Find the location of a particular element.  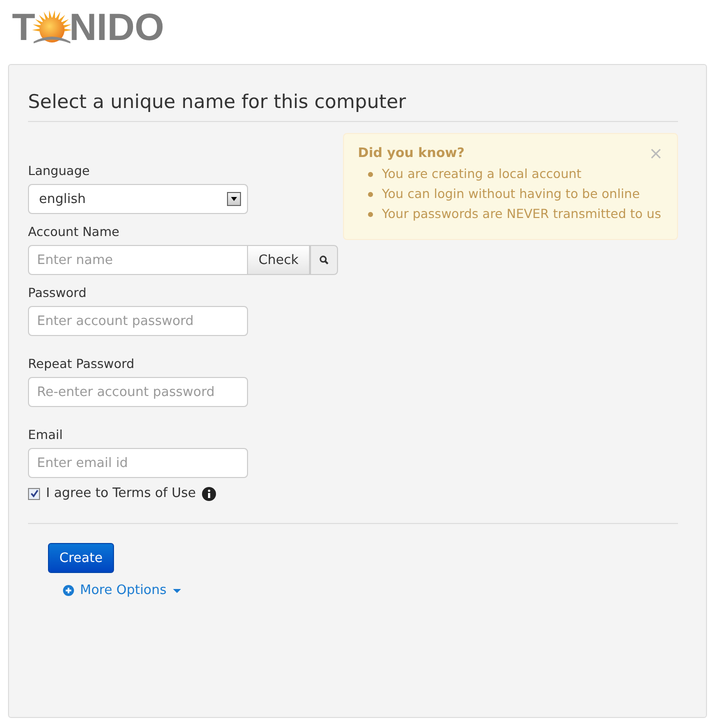

logo-text: T is located at coordinates (24, 28).